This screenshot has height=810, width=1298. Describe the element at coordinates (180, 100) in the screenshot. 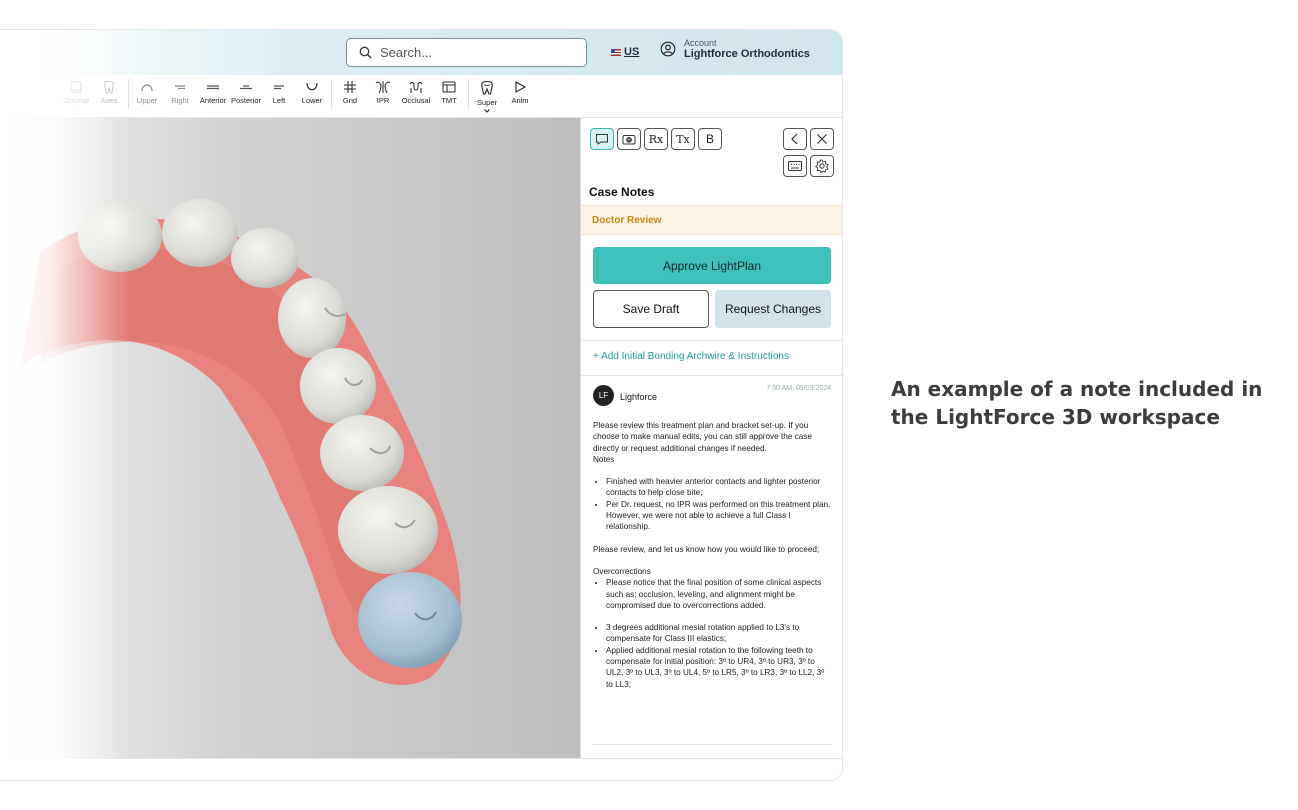

I see `tool-label: Right` at that location.